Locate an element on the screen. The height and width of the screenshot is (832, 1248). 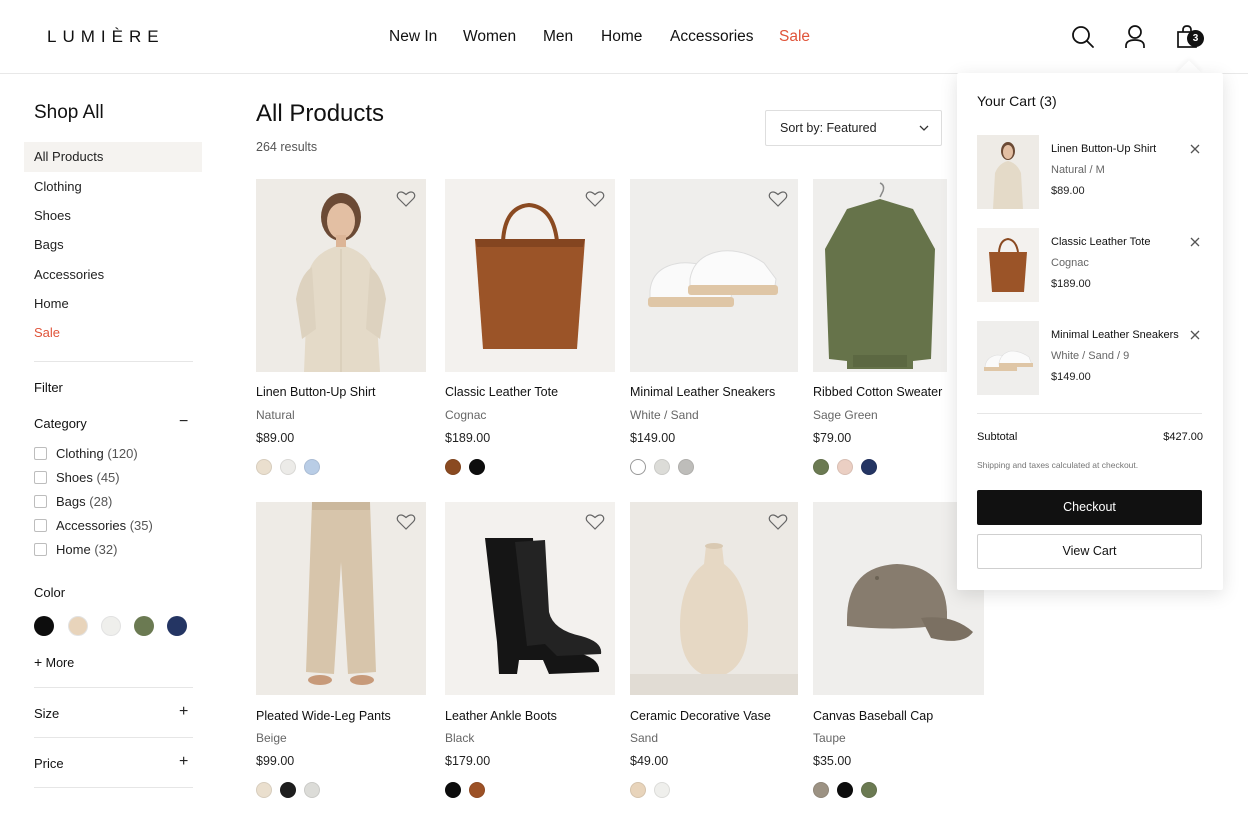
sort-dropdown: Sort by: Featured is located at coordinates (853, 128).